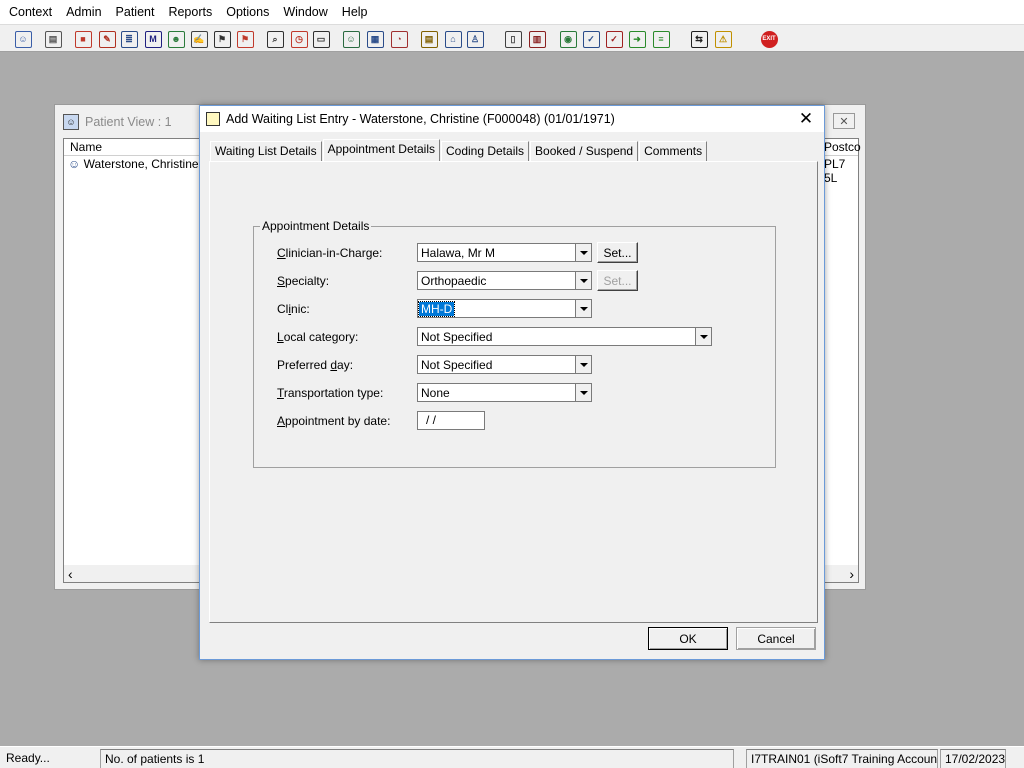 The width and height of the screenshot is (1024, 768). What do you see at coordinates (245, 39) in the screenshot?
I see `flag-red-button: ⚑` at bounding box center [245, 39].